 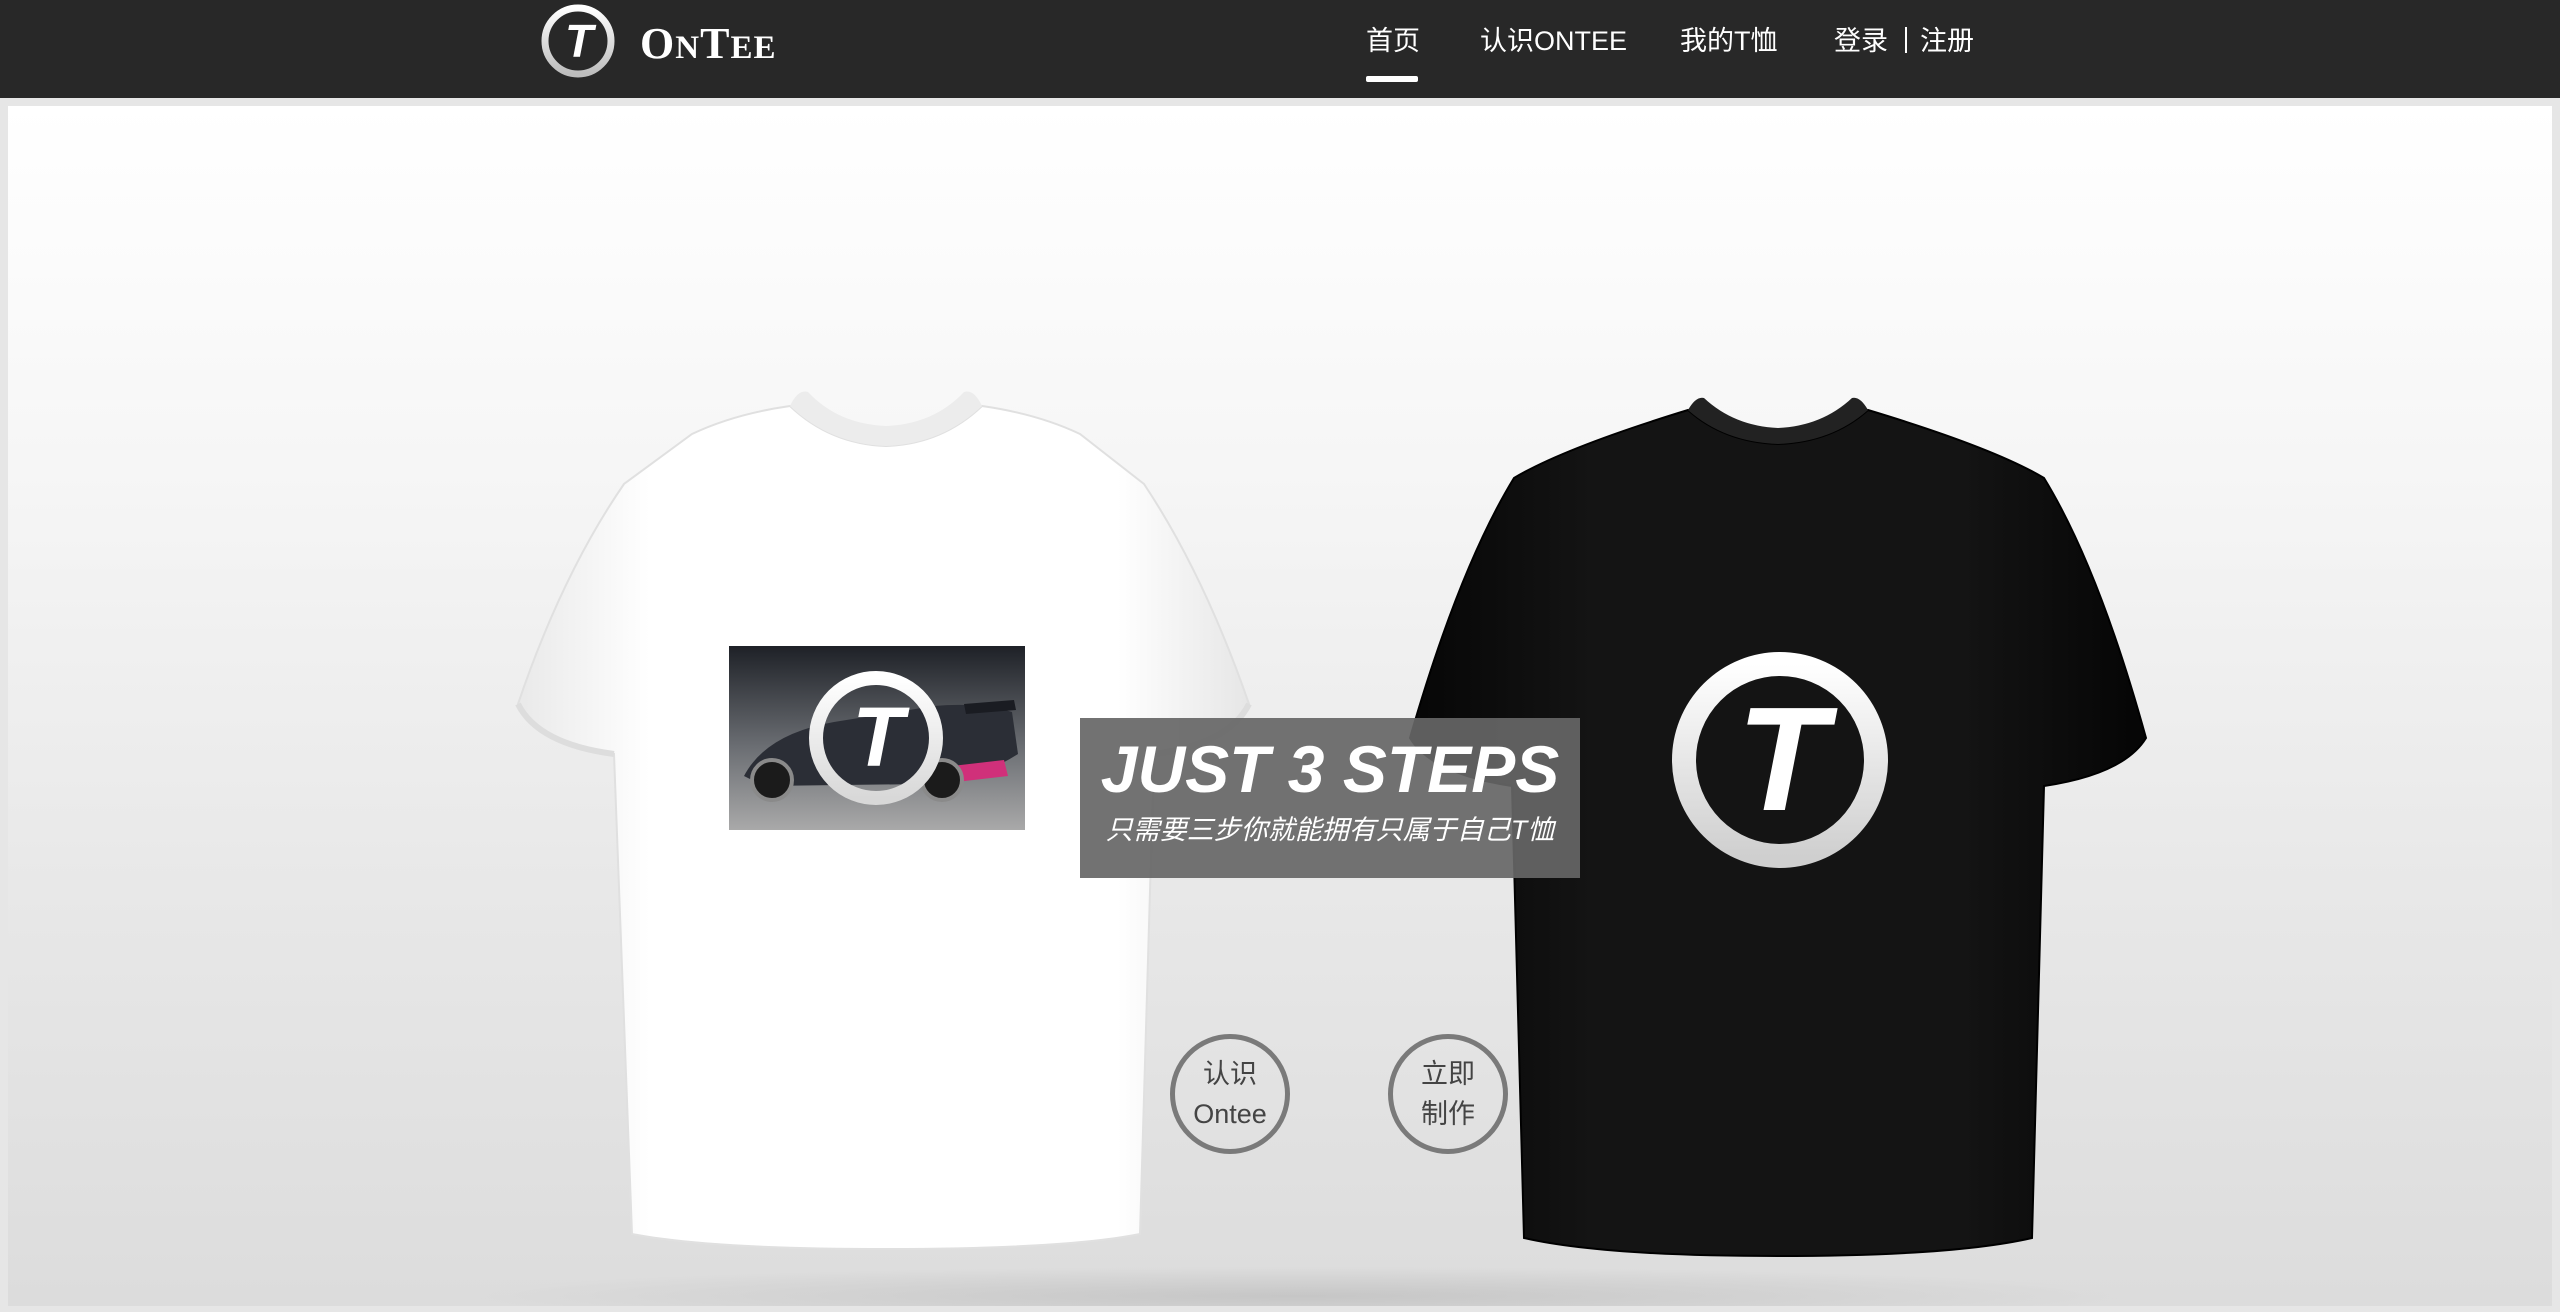 What do you see at coordinates (1448, 1114) in the screenshot?
I see `make-now-line2: 制作` at bounding box center [1448, 1114].